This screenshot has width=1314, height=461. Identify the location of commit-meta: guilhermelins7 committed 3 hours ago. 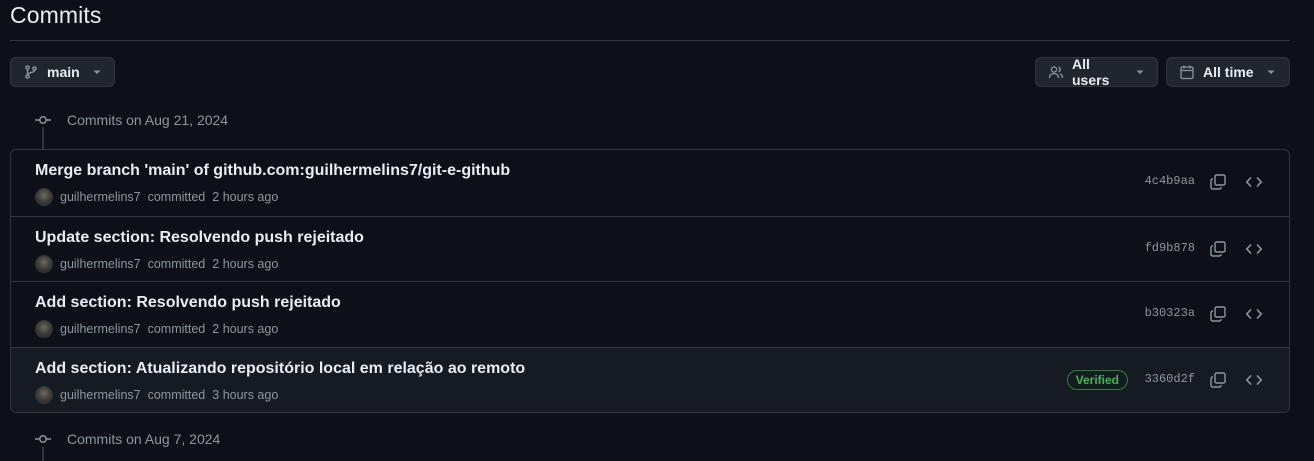
(157, 394).